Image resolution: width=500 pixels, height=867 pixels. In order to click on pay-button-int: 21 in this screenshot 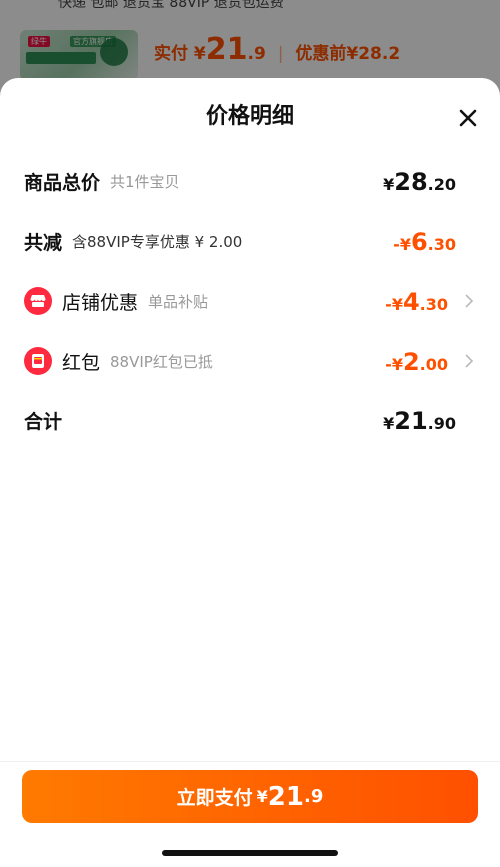, I will do `click(285, 796)`.